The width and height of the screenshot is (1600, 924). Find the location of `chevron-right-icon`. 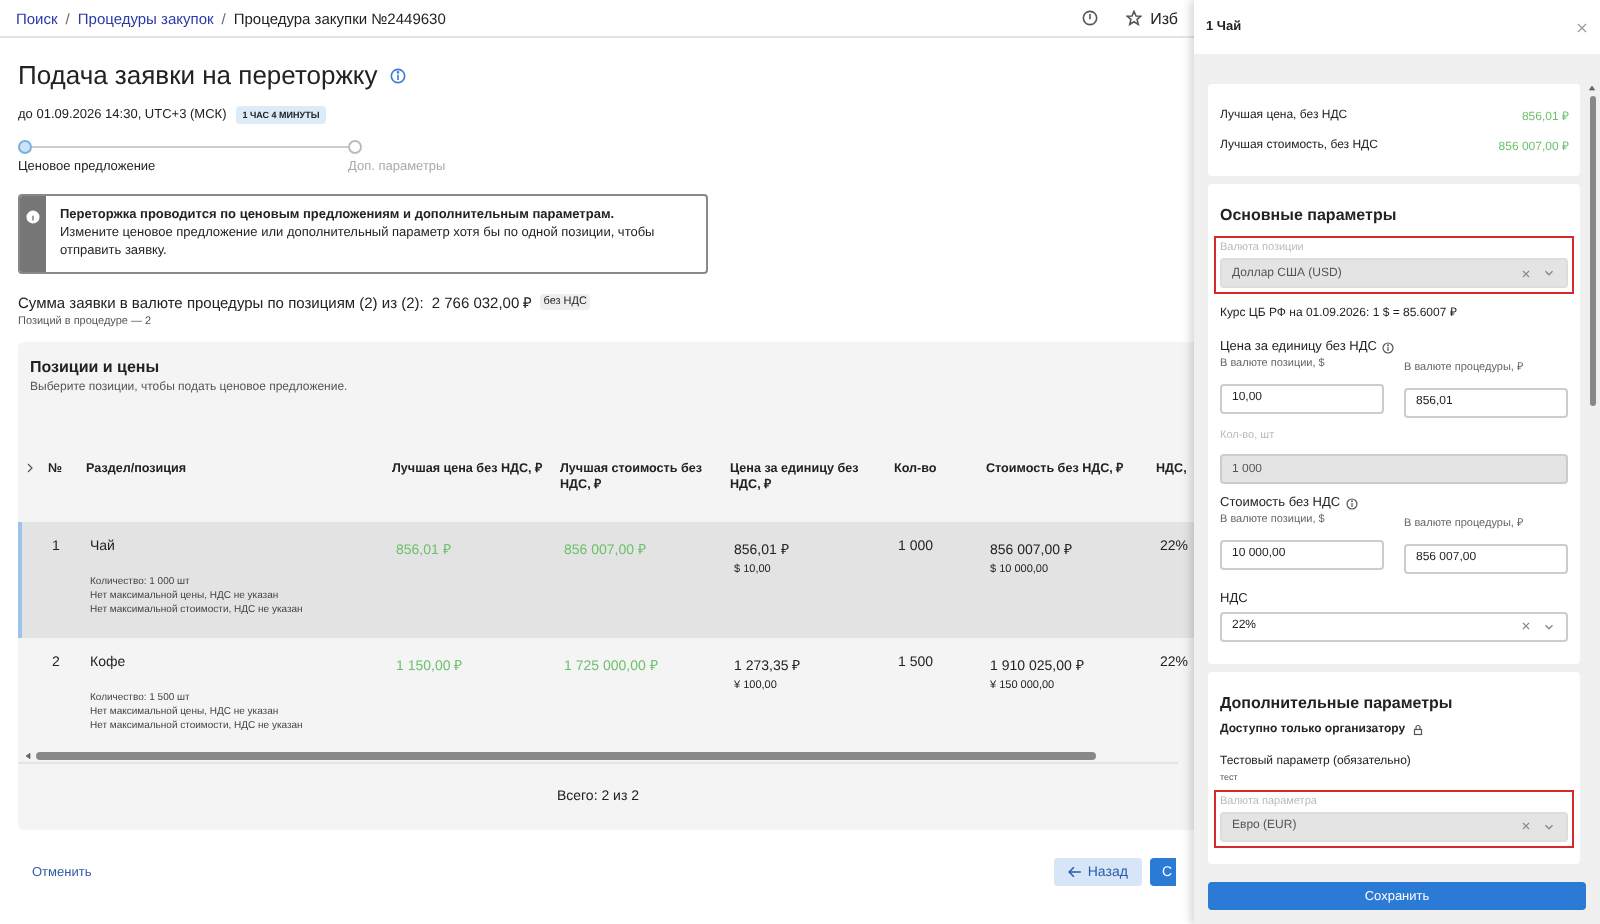

chevron-right-icon is located at coordinates (30, 468).